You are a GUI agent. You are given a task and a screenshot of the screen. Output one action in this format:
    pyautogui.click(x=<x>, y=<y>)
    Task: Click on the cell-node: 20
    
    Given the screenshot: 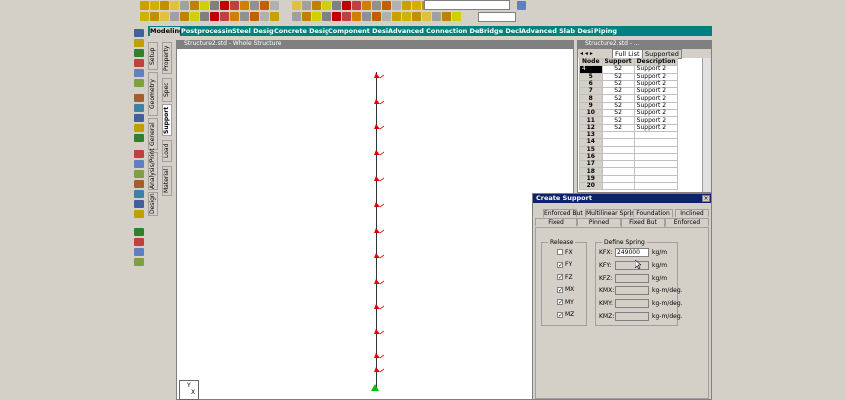 What is the action you would take?
    pyautogui.click(x=591, y=186)
    